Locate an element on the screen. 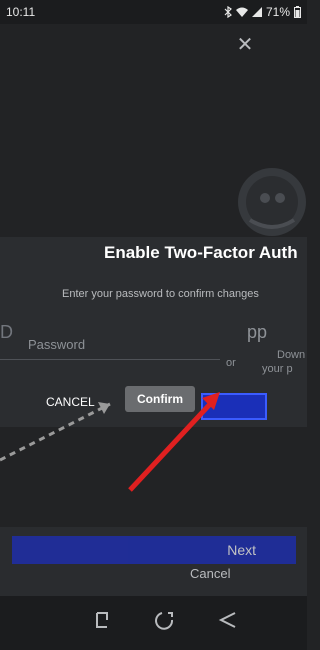 Image resolution: width=320 pixels, height=650 pixels. password-input is located at coordinates (110, 345).